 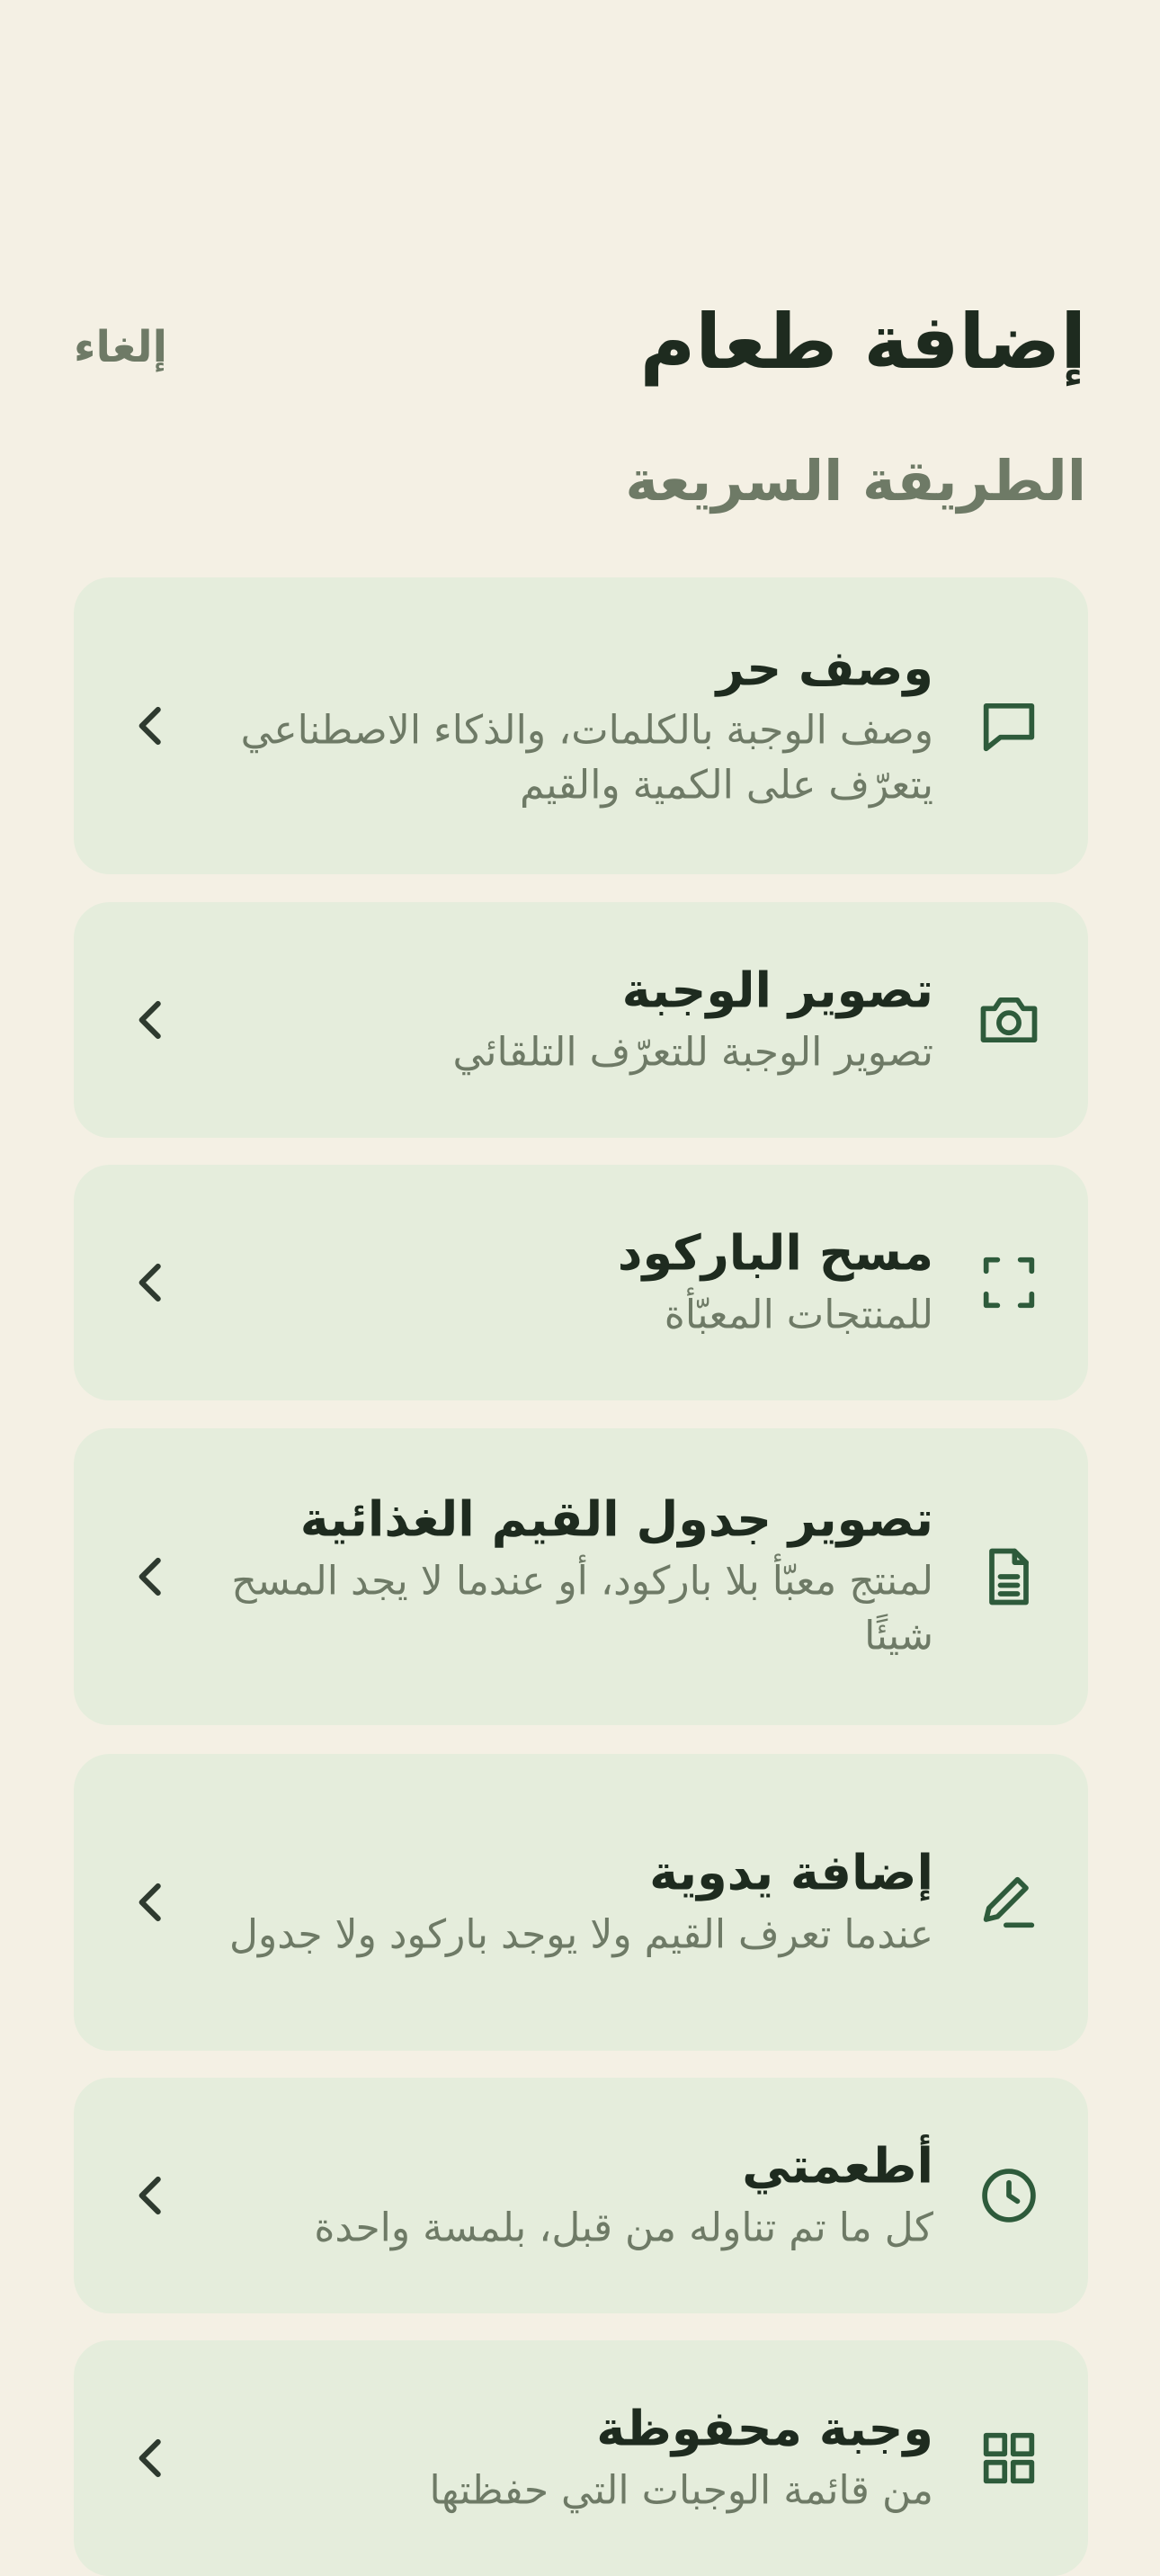 I want to click on page-title: إضافة طعام, so click(x=862, y=342).